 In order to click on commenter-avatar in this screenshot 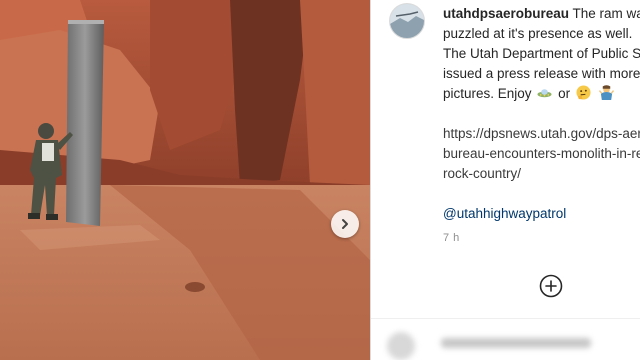, I will do `click(401, 346)`.